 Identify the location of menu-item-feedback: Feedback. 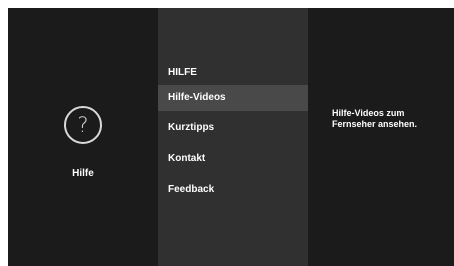
(233, 190).